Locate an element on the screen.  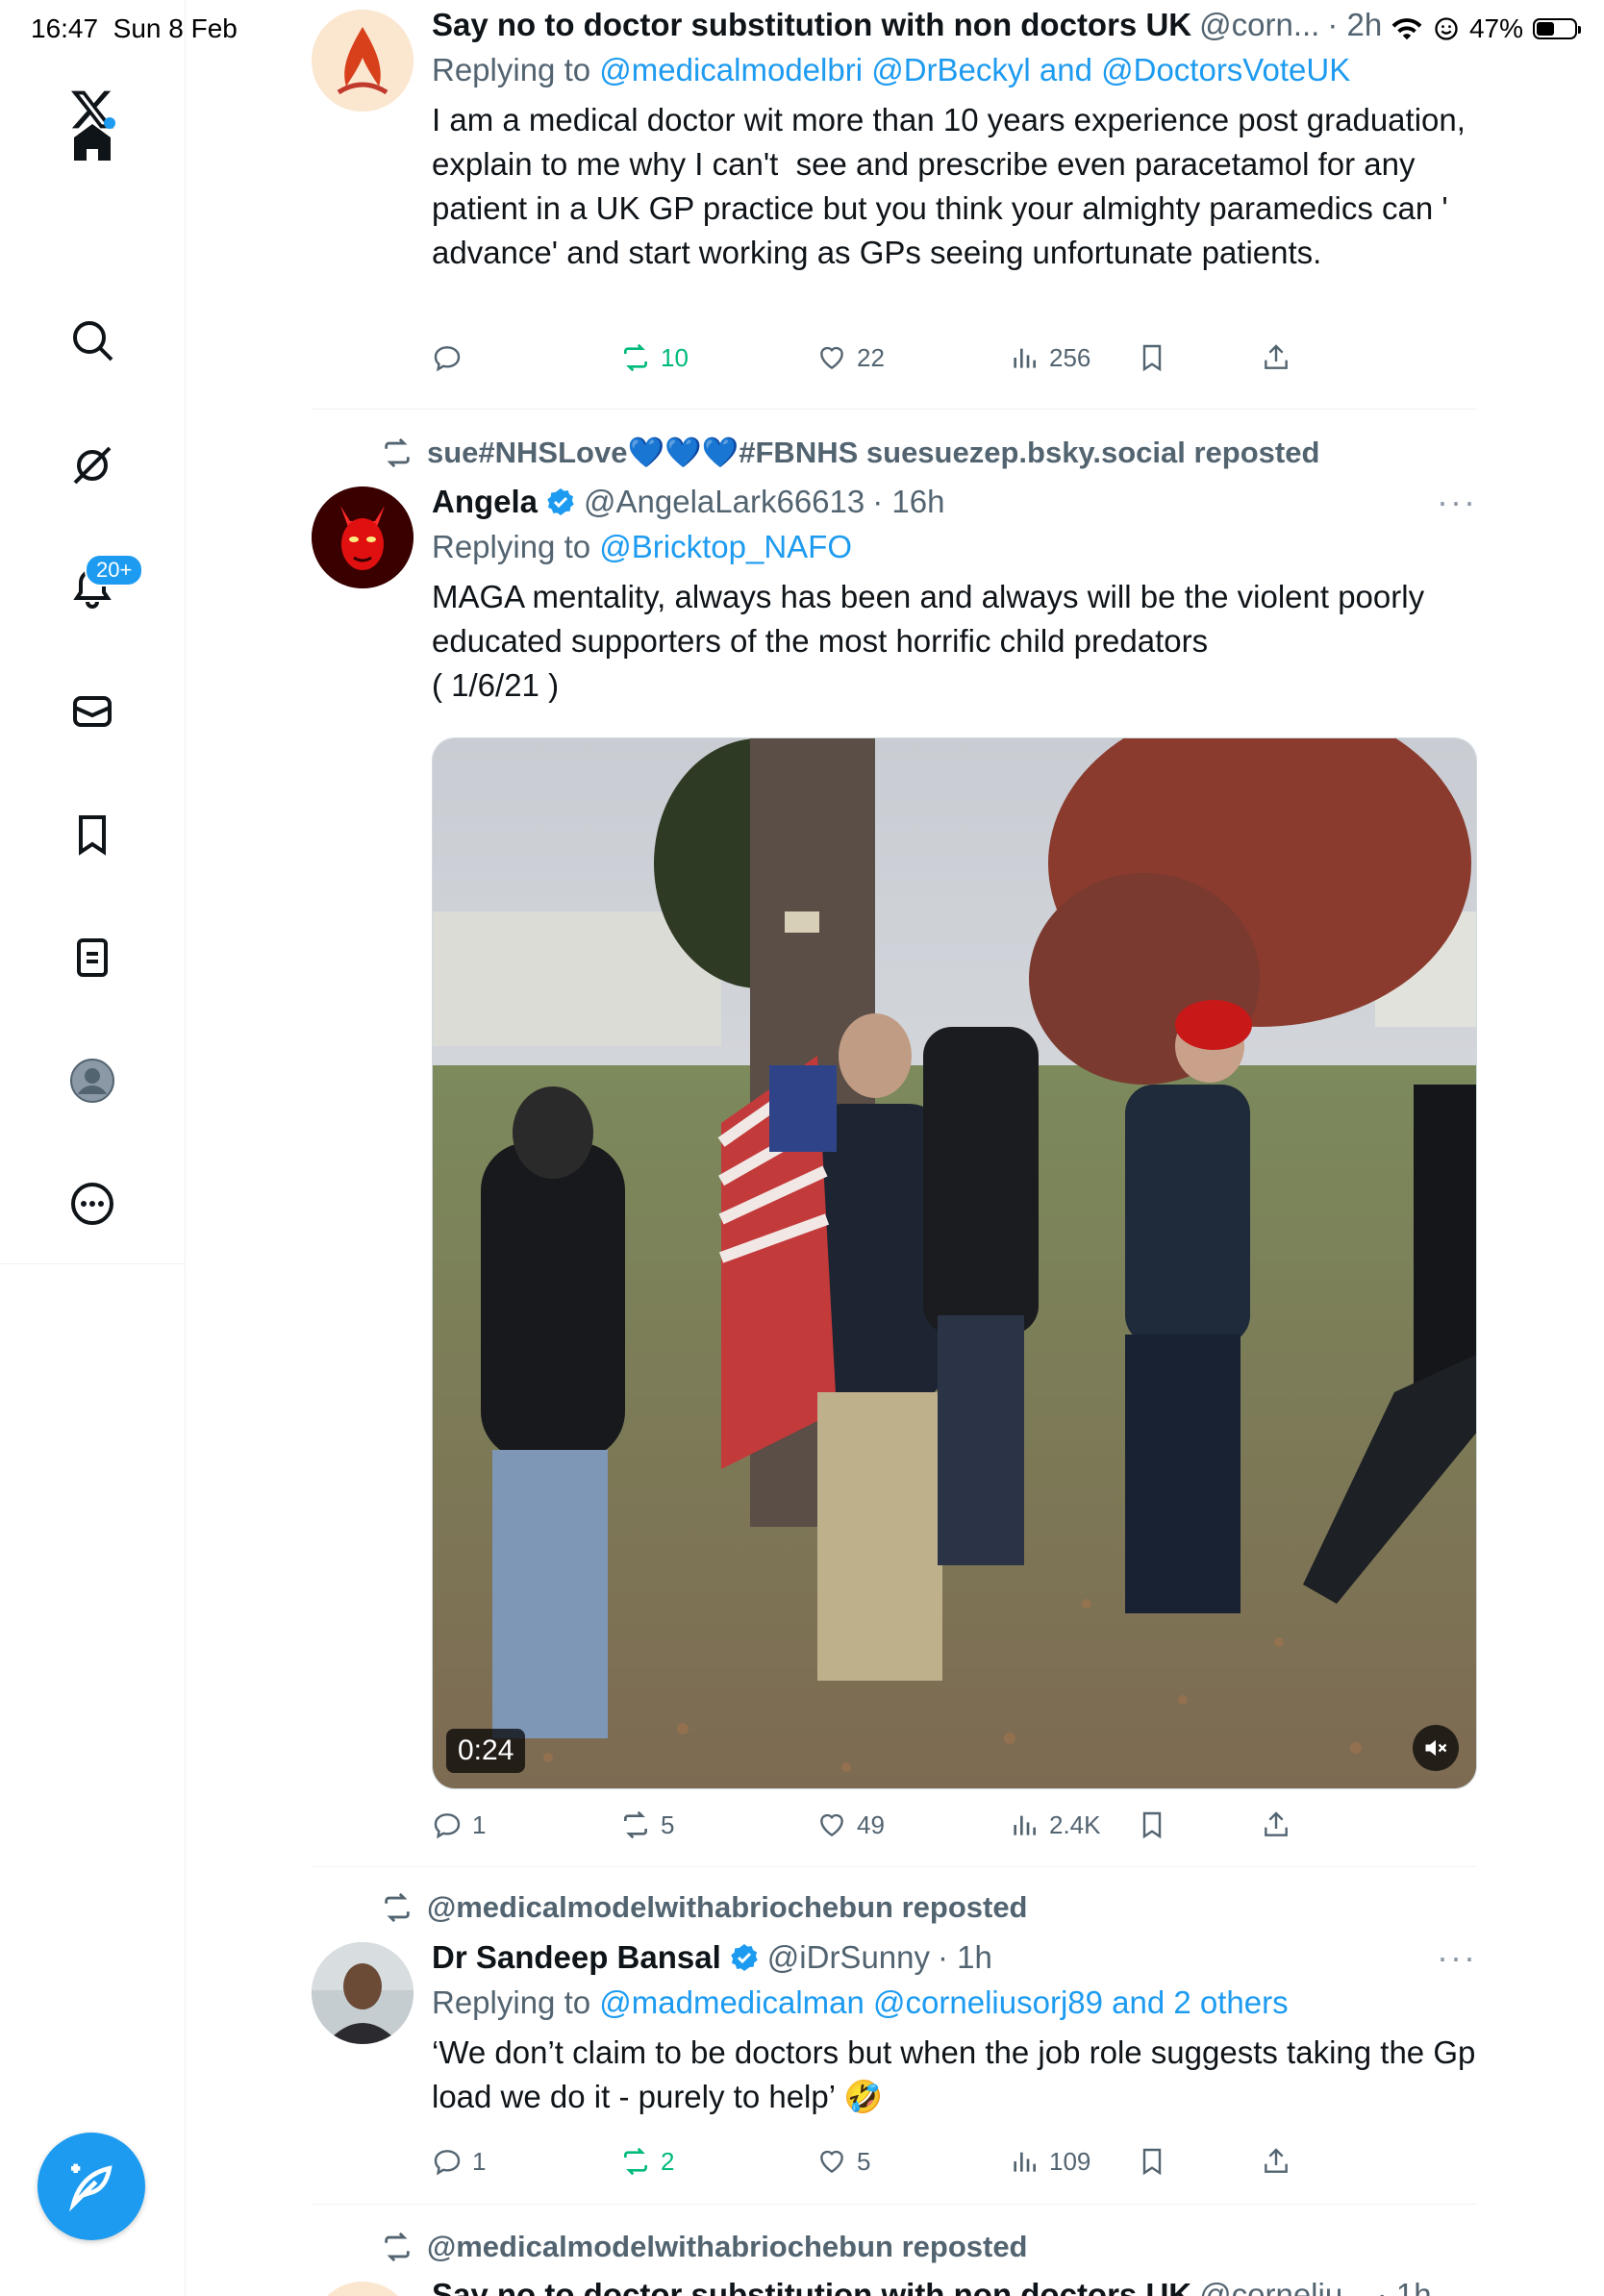
views-button: 109 is located at coordinates (1049, 2161).